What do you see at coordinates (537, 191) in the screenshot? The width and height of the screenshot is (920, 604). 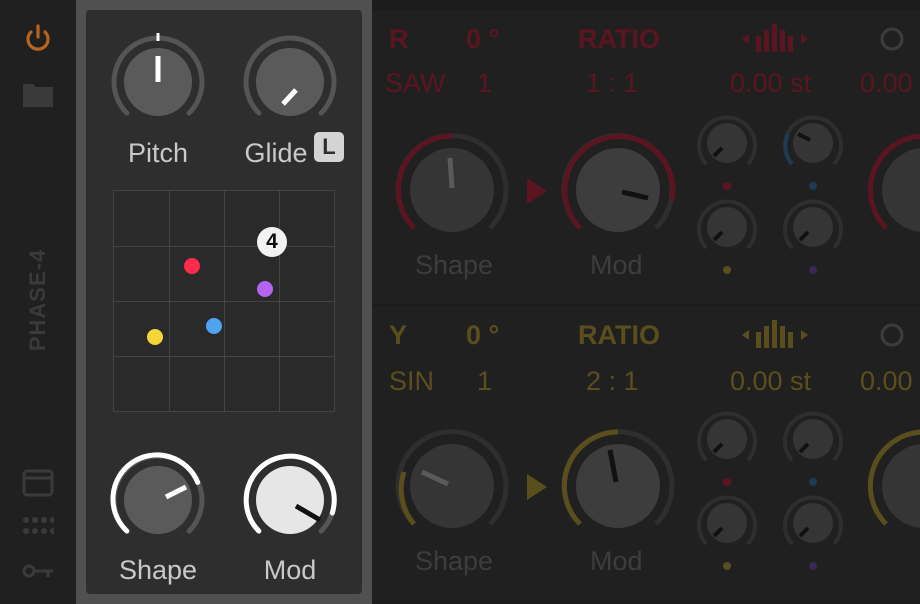 I see `osc-r-arrow-icon` at bounding box center [537, 191].